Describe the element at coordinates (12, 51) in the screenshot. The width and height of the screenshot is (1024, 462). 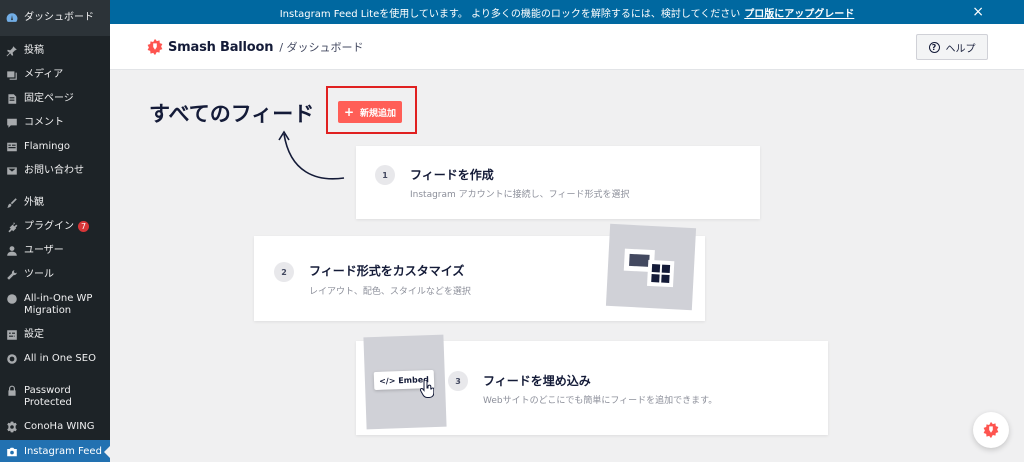
I see `pin-icon` at that location.